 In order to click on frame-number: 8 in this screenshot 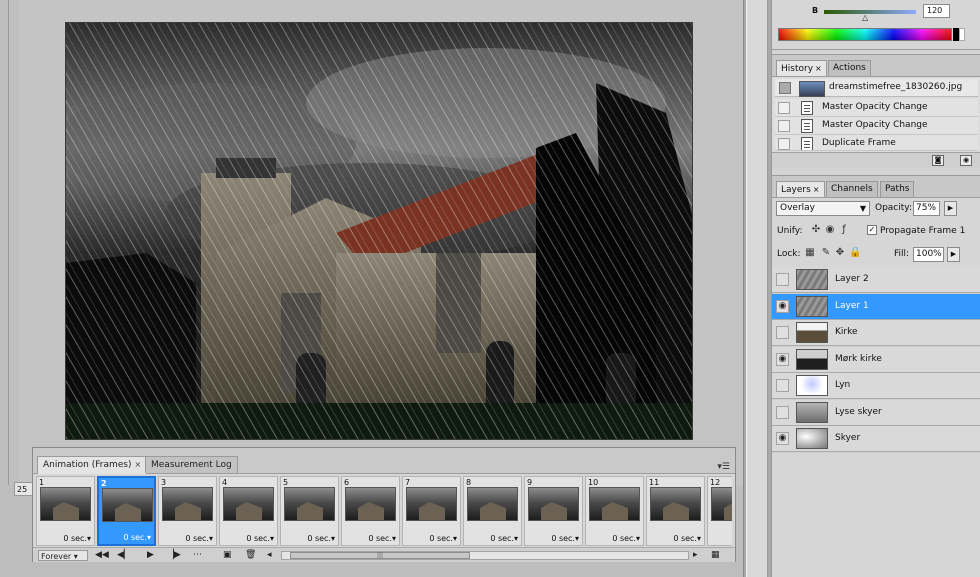, I will do `click(469, 482)`.